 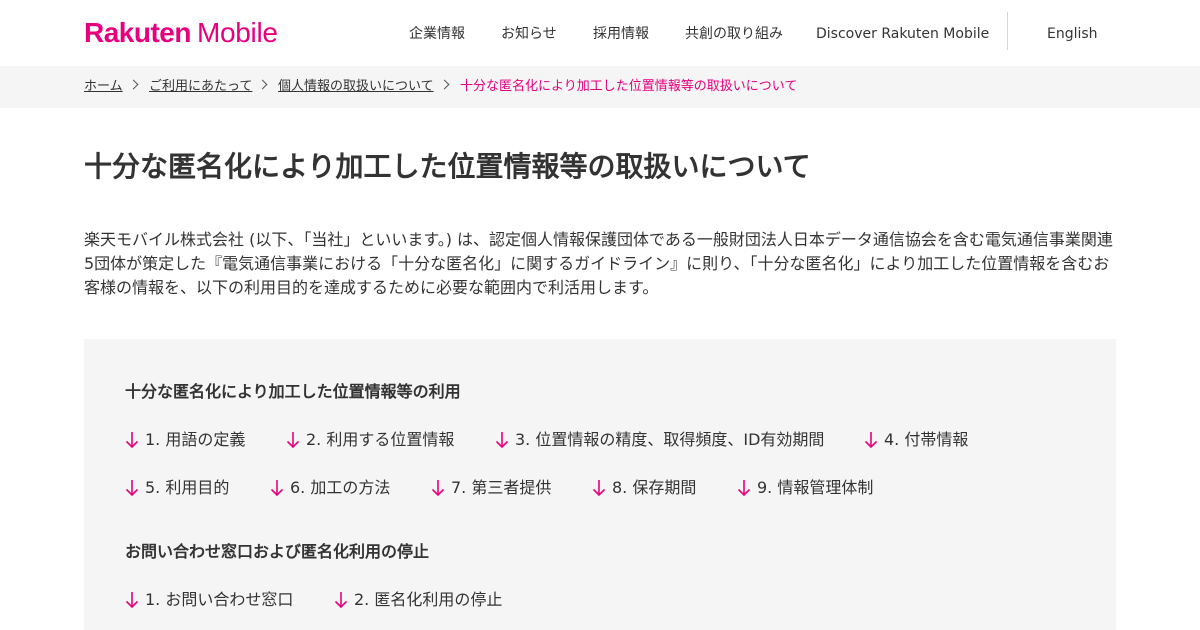 I want to click on toc-section2-heading: お問い合わせ窓口および匿名化利用の停止, so click(x=277, y=551).